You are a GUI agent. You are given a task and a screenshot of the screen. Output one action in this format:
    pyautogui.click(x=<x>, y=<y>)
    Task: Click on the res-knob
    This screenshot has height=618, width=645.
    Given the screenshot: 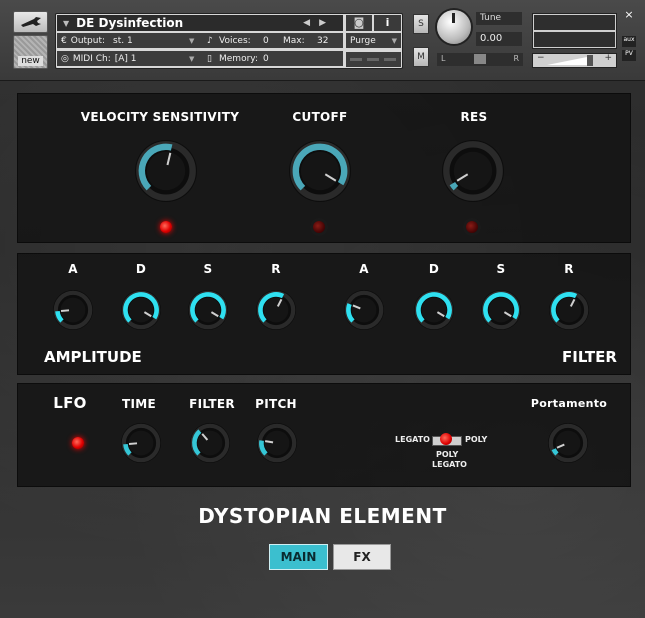 What is the action you would take?
    pyautogui.click(x=473, y=171)
    